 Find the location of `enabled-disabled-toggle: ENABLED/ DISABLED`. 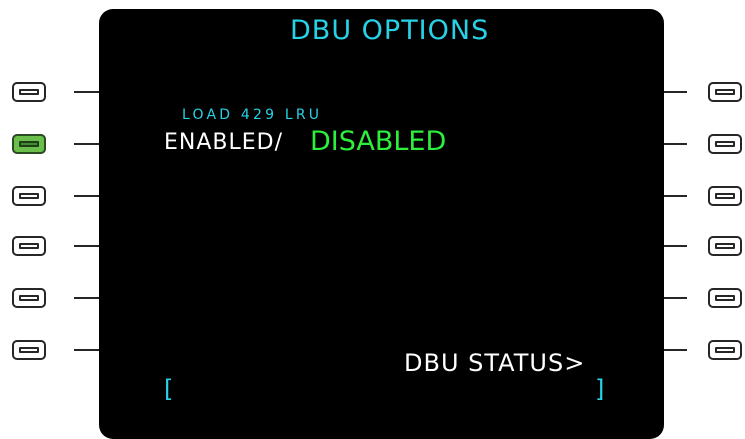

enabled-disabled-toggle: ENABLED/ DISABLED is located at coordinates (314, 141).